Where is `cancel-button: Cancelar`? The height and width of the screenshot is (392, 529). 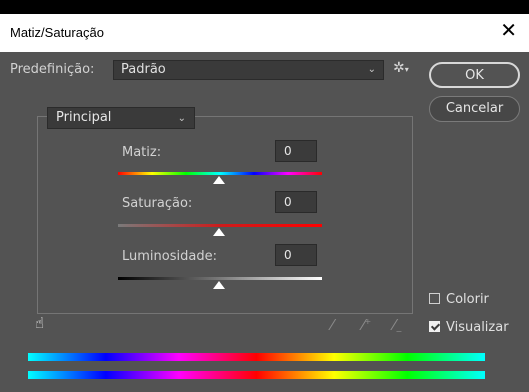 cancel-button: Cancelar is located at coordinates (474, 109).